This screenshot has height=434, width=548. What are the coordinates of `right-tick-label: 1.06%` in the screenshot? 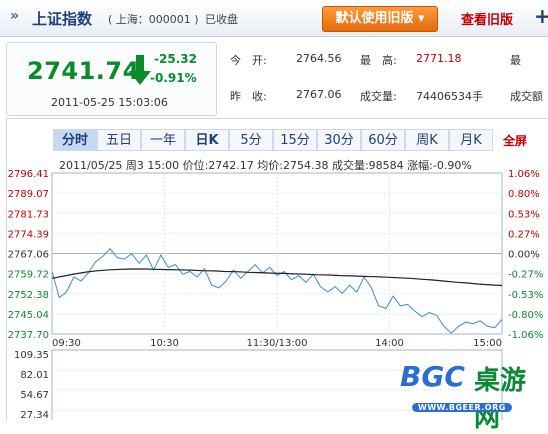 It's located at (524, 174).